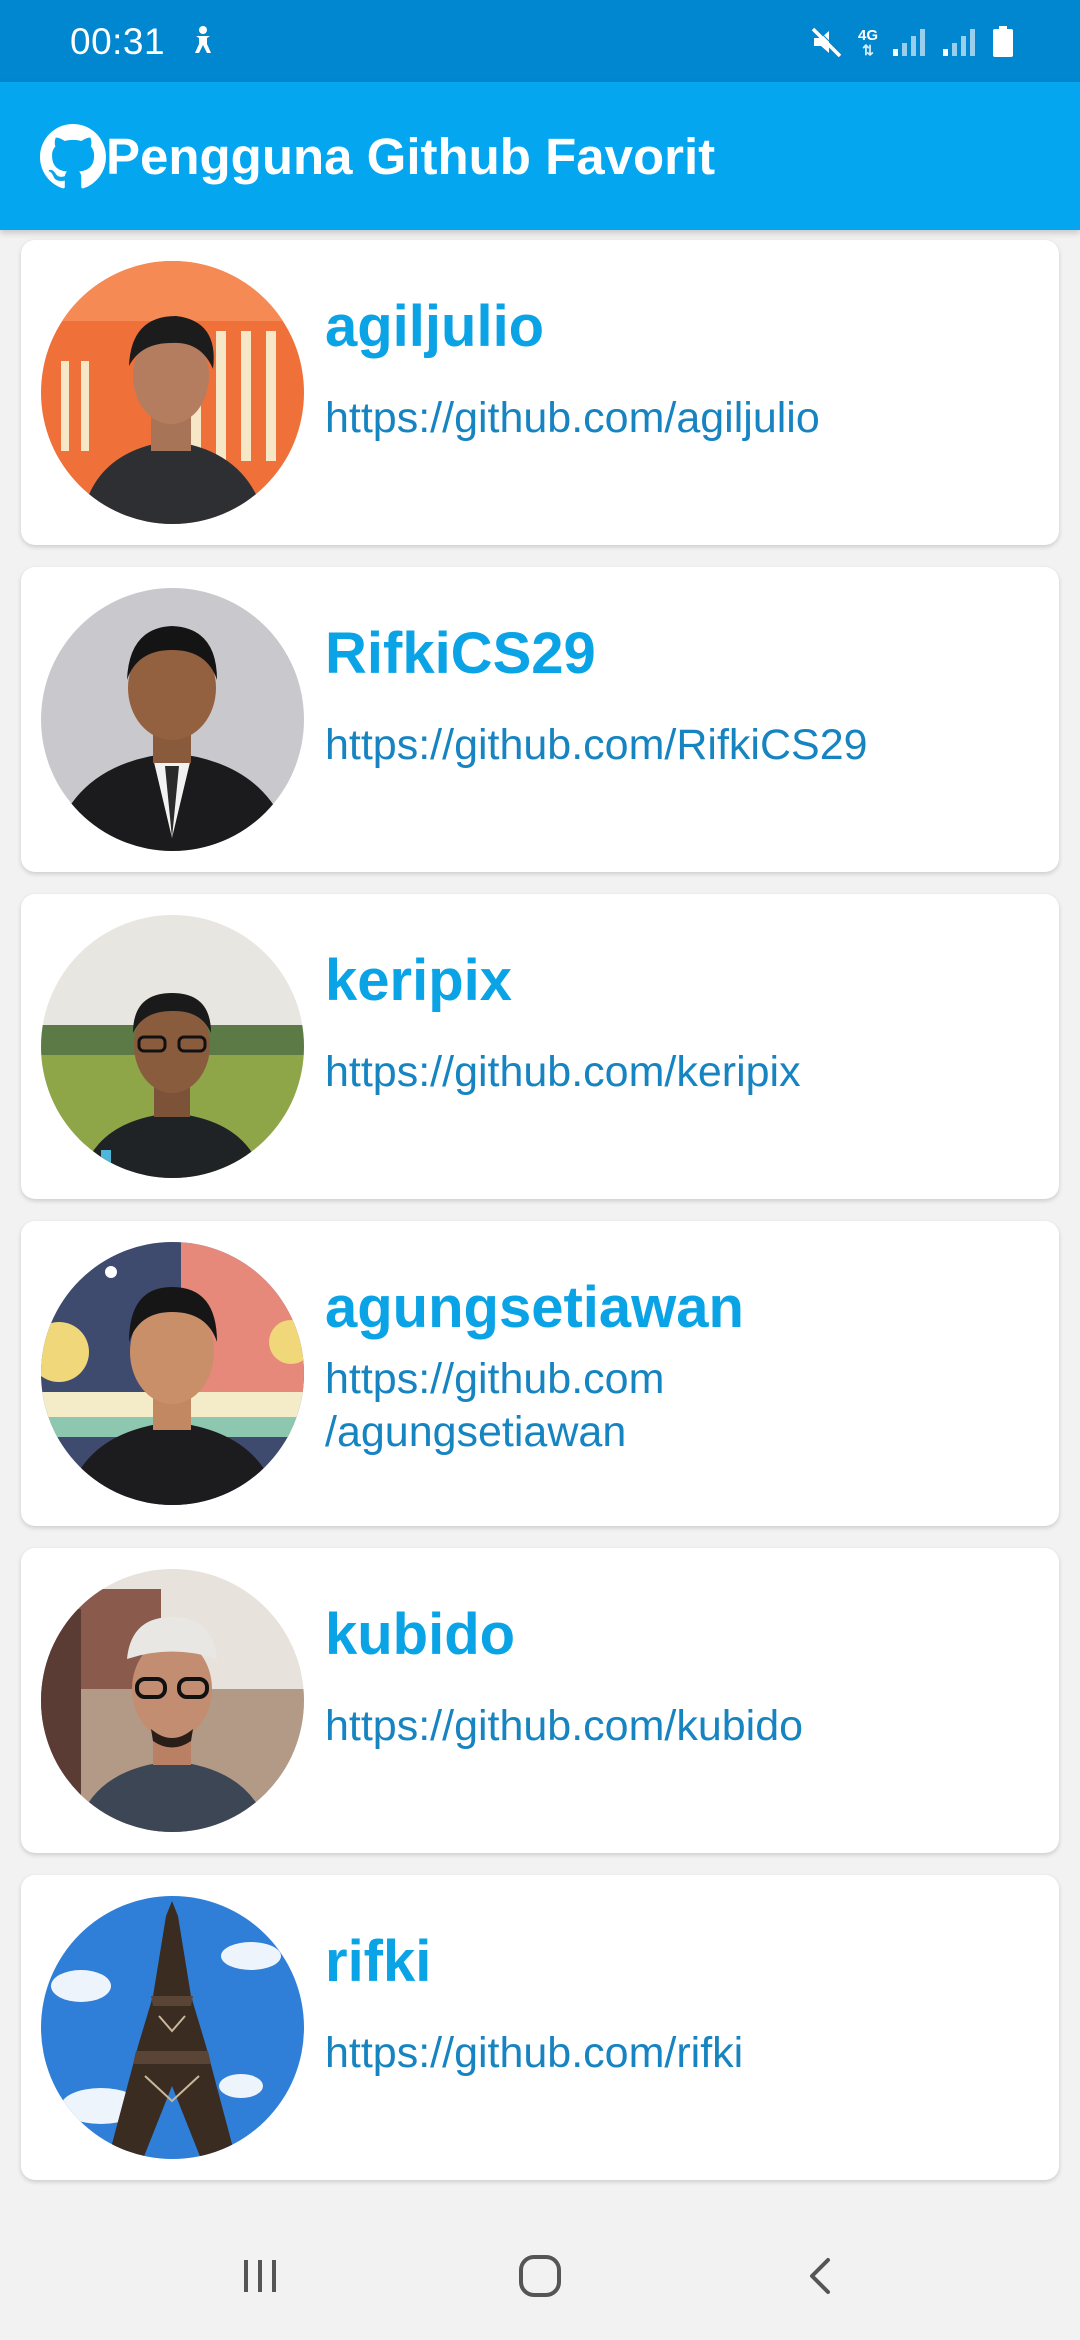 This screenshot has height=2340, width=1080. I want to click on profile-url: https://github.com/agiljulio, so click(572, 418).